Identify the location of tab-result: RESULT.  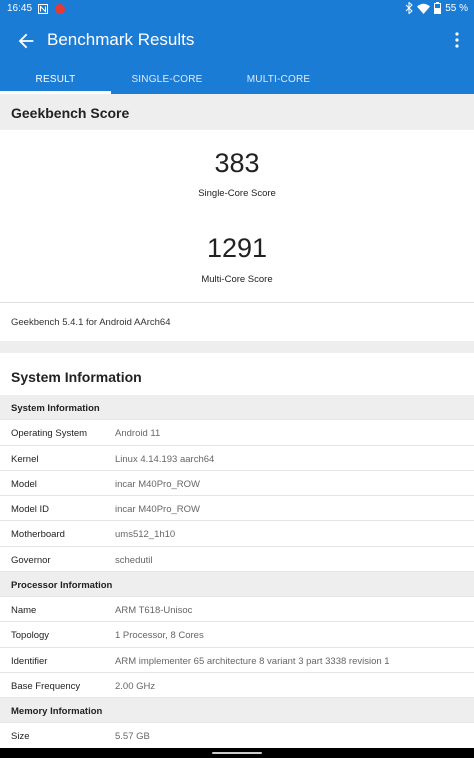
(55, 79).